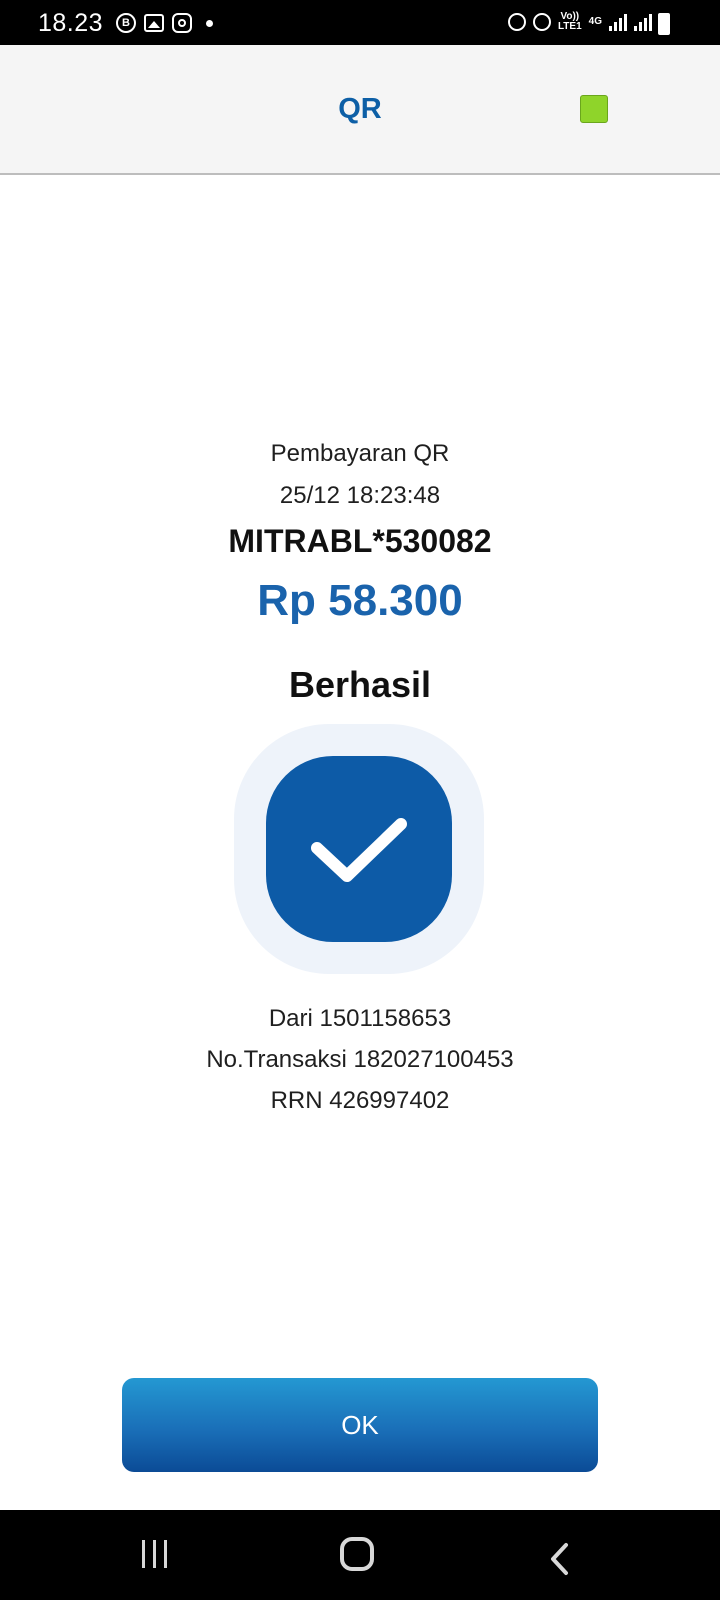  I want to click on transaction-type: Pembayaran QR, so click(360, 453).